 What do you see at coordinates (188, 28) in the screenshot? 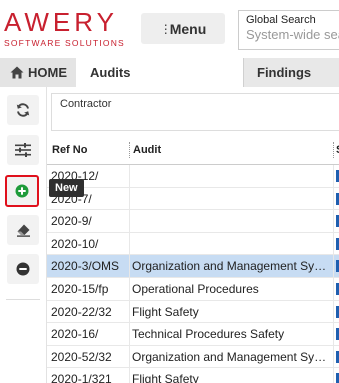
I see `menu-button-label: Menu` at bounding box center [188, 28].